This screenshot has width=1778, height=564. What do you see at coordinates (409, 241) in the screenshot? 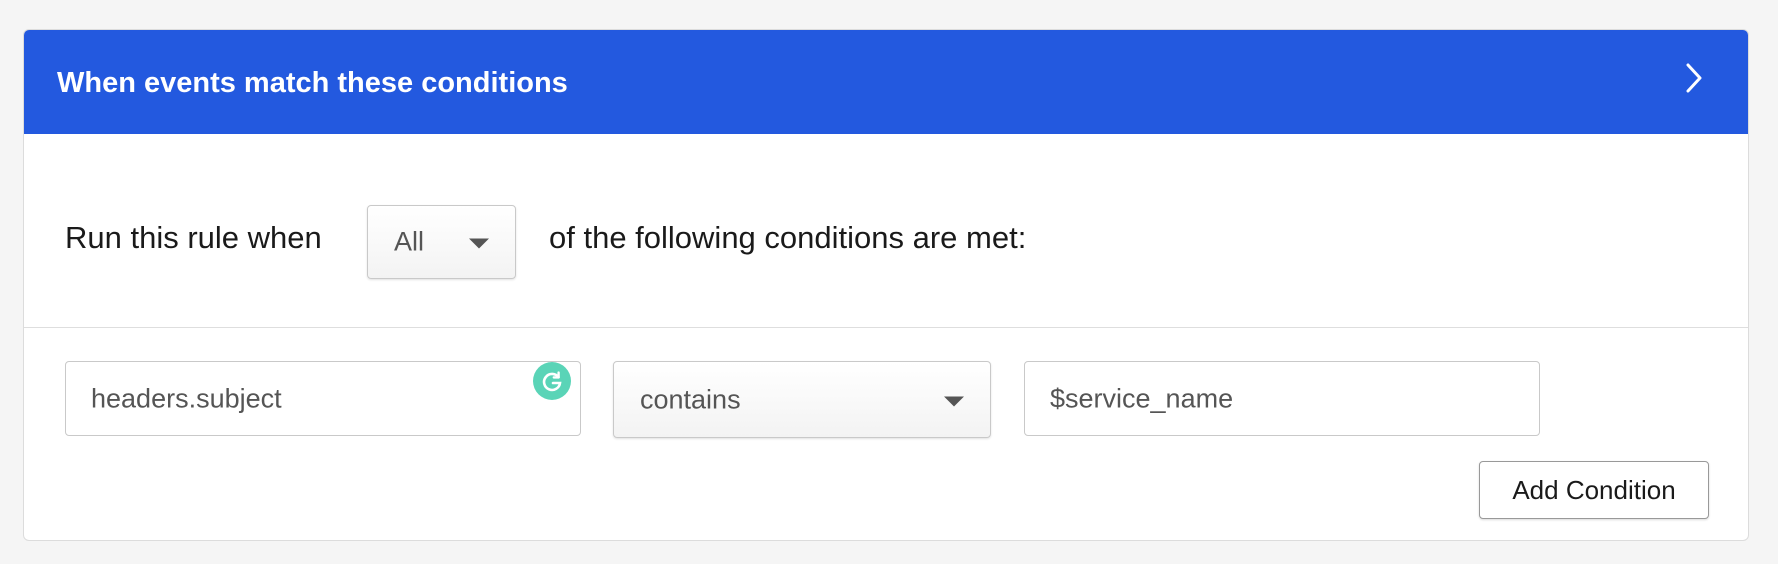
I see `match-mode-value: All` at bounding box center [409, 241].